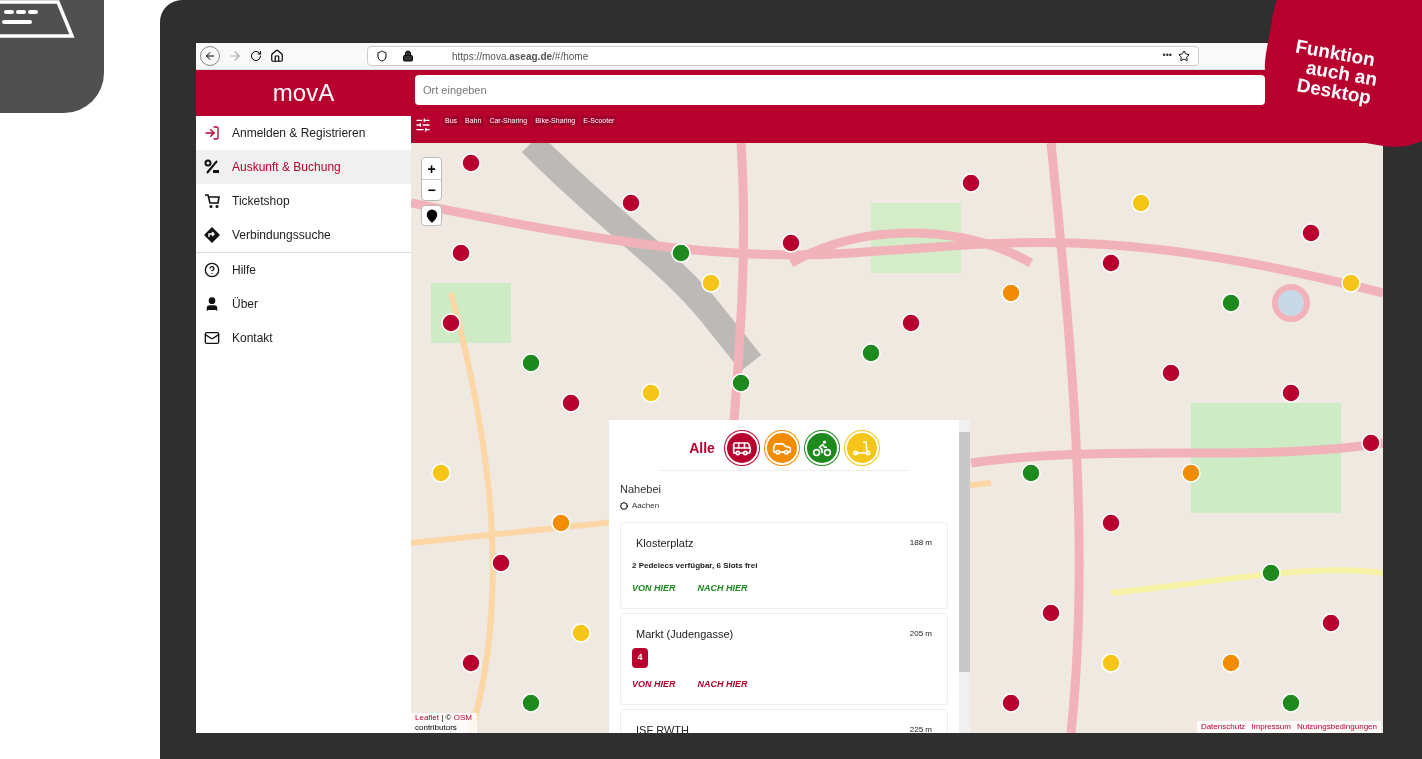 This screenshot has width=1422, height=759. What do you see at coordinates (303, 93) in the screenshot?
I see `mova-logo: movA` at bounding box center [303, 93].